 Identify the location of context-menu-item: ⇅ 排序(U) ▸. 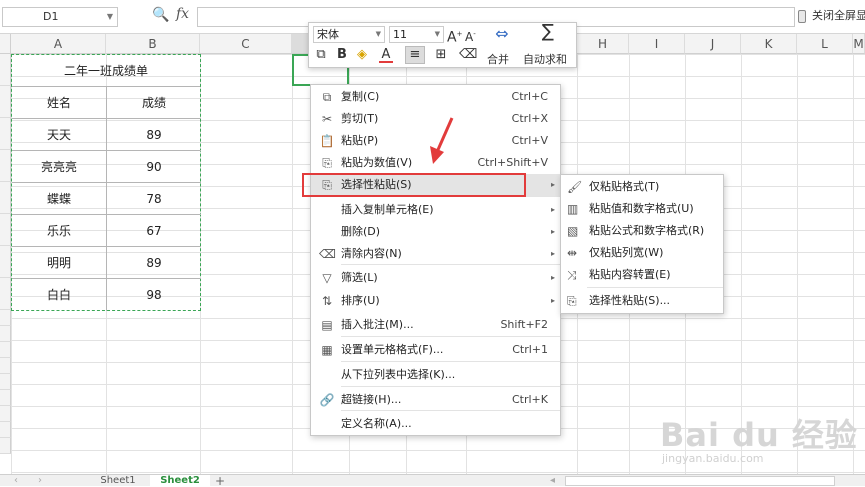
(435, 301).